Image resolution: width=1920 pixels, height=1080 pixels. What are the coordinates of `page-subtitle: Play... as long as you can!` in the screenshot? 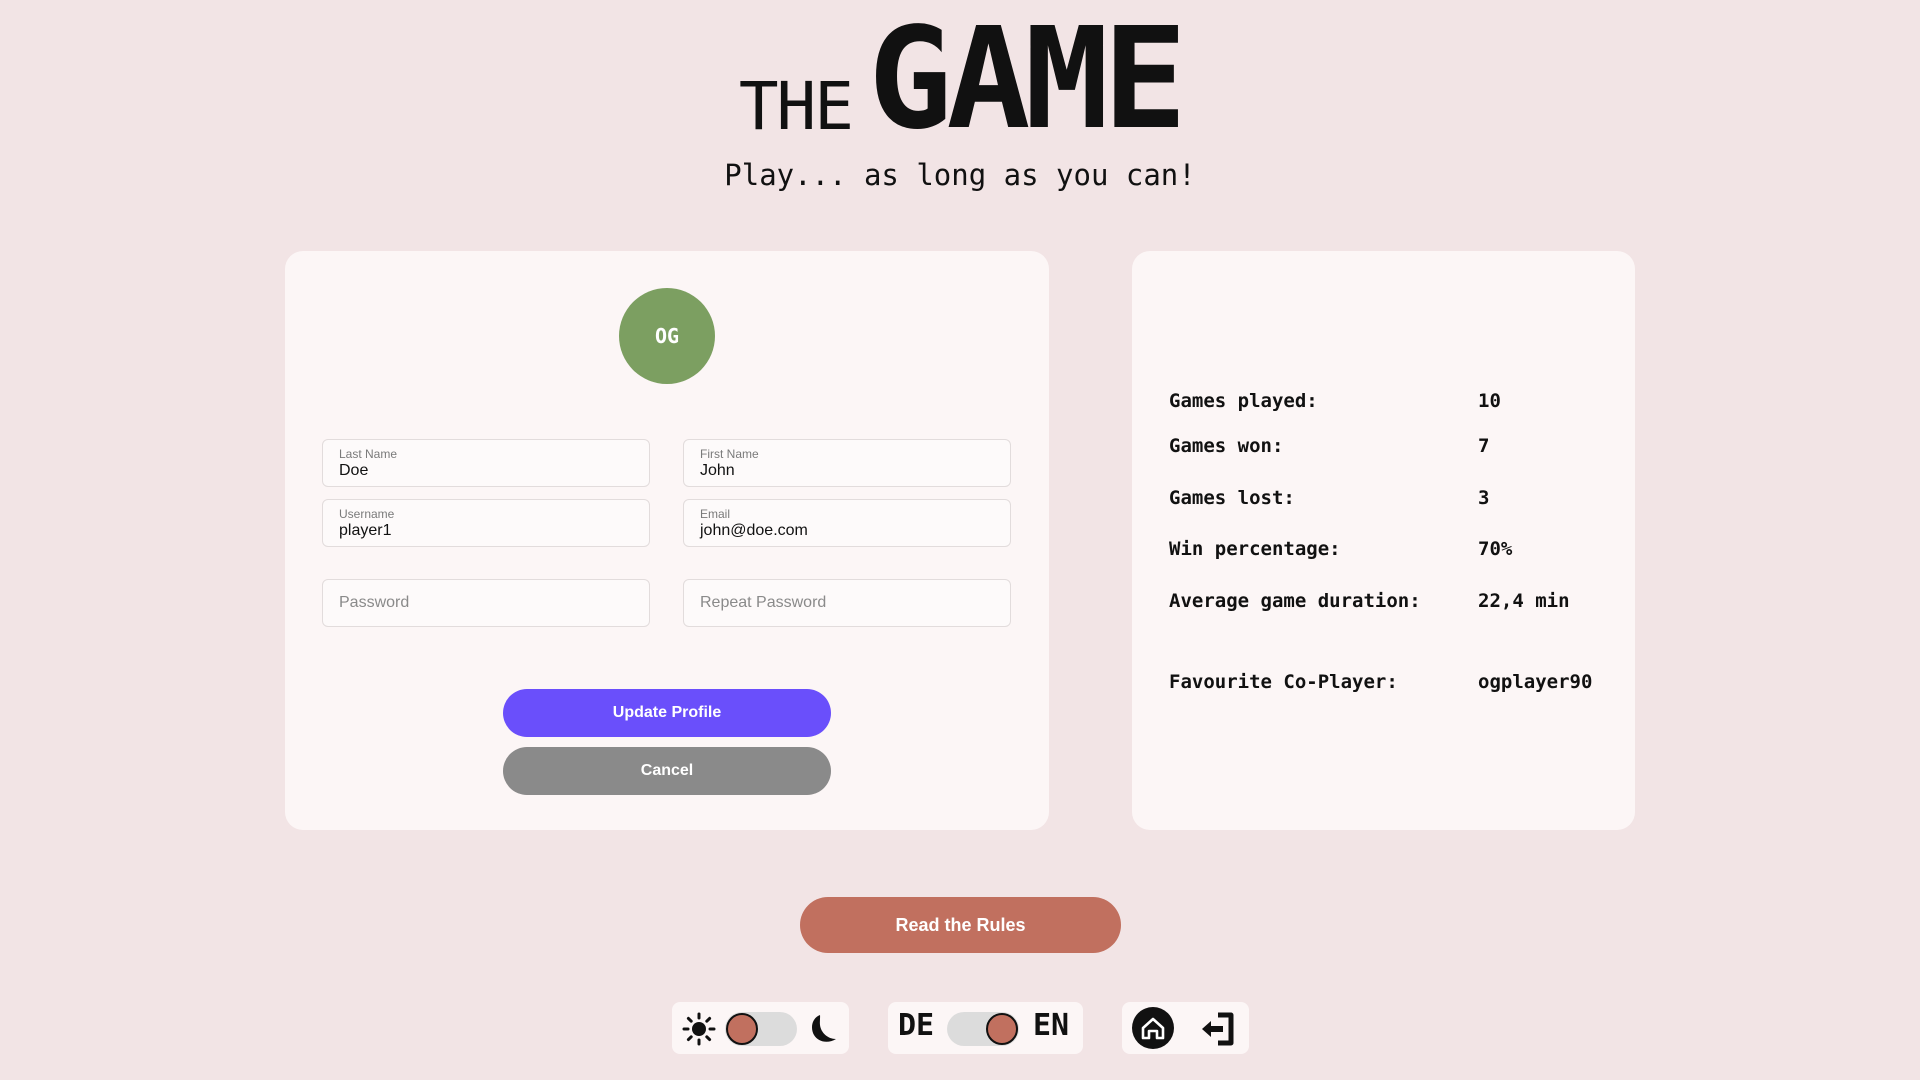 It's located at (960, 175).